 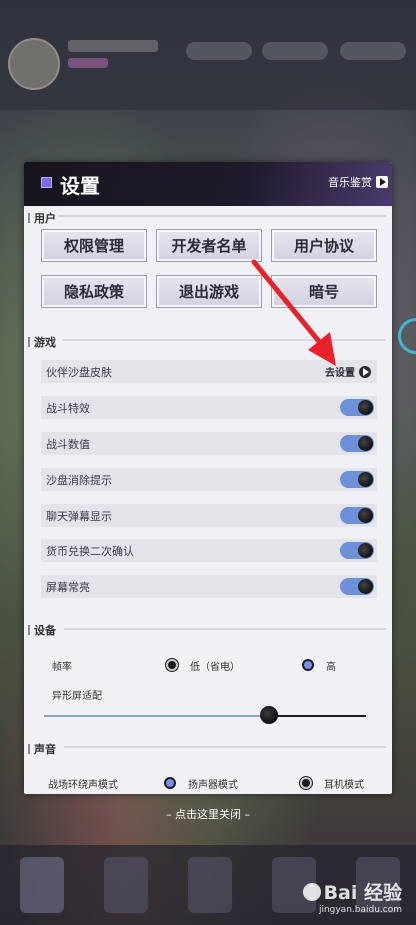 What do you see at coordinates (46, 182) in the screenshot?
I see `title-square-icon` at bounding box center [46, 182].